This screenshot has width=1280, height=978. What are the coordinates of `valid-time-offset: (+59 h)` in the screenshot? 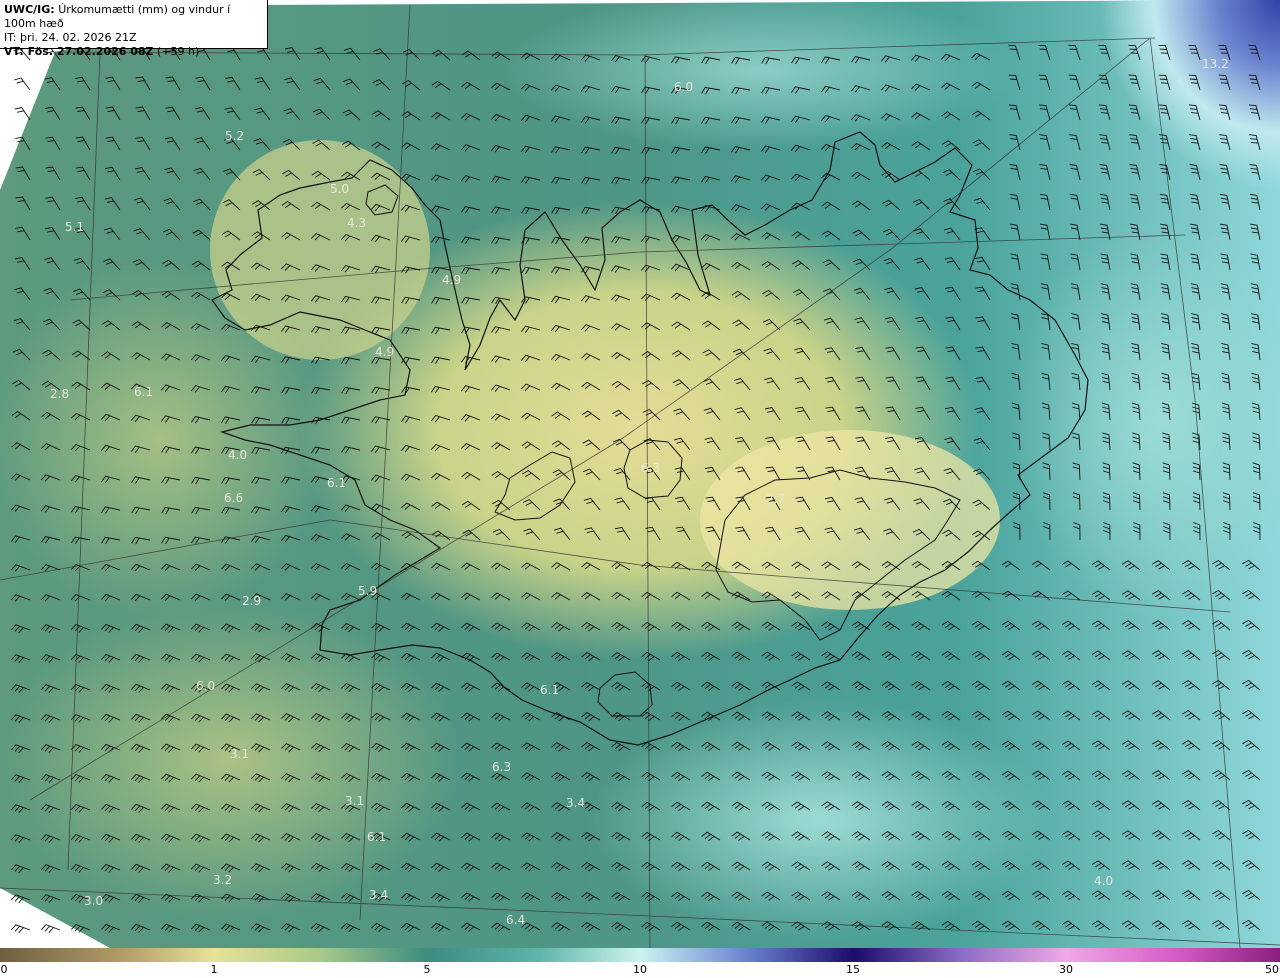 It's located at (178, 51).